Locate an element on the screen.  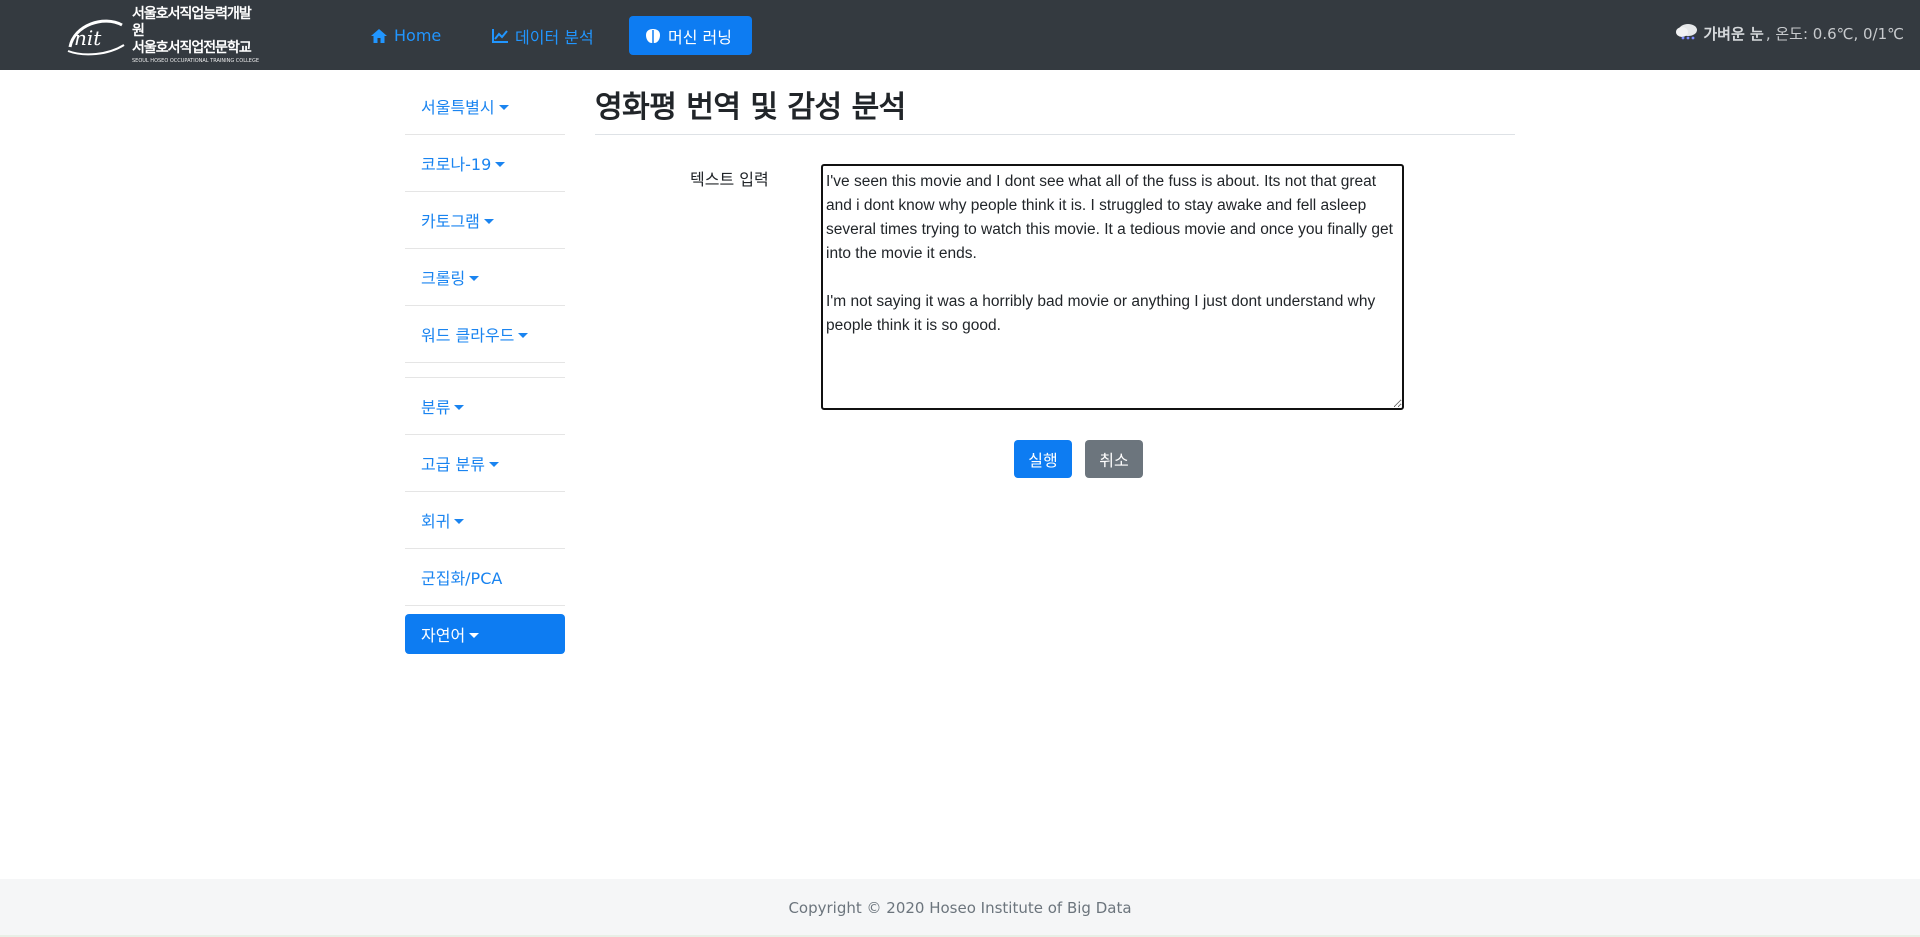
nav-home-label: Home is located at coordinates (418, 35).